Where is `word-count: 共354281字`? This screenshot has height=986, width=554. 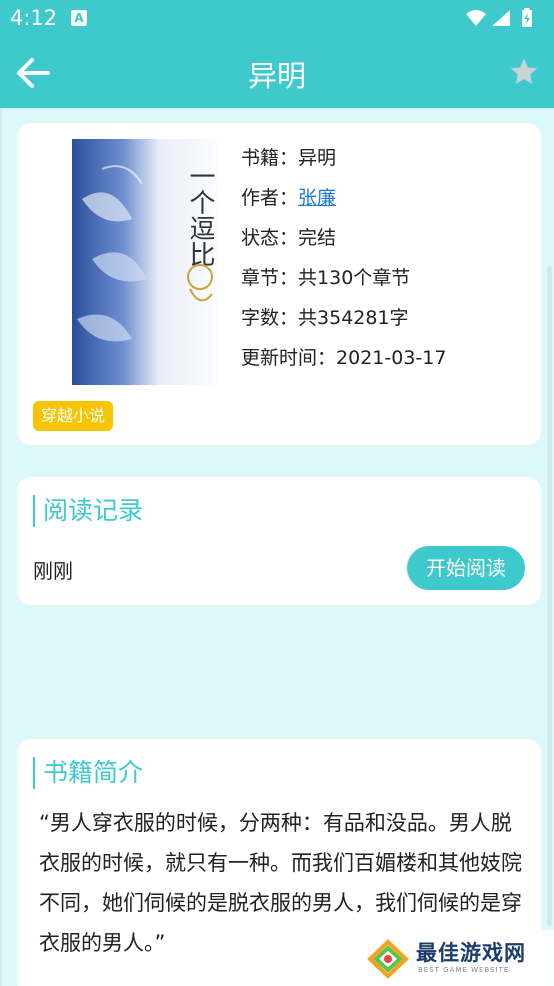 word-count: 共354281字 is located at coordinates (353, 318).